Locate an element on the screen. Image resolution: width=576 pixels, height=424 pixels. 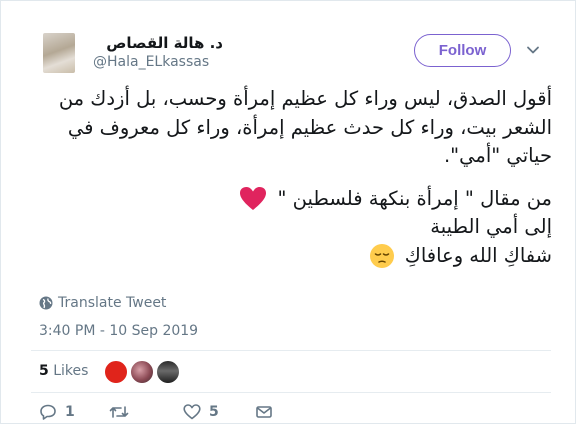
retweet-button is located at coordinates (123, 412).